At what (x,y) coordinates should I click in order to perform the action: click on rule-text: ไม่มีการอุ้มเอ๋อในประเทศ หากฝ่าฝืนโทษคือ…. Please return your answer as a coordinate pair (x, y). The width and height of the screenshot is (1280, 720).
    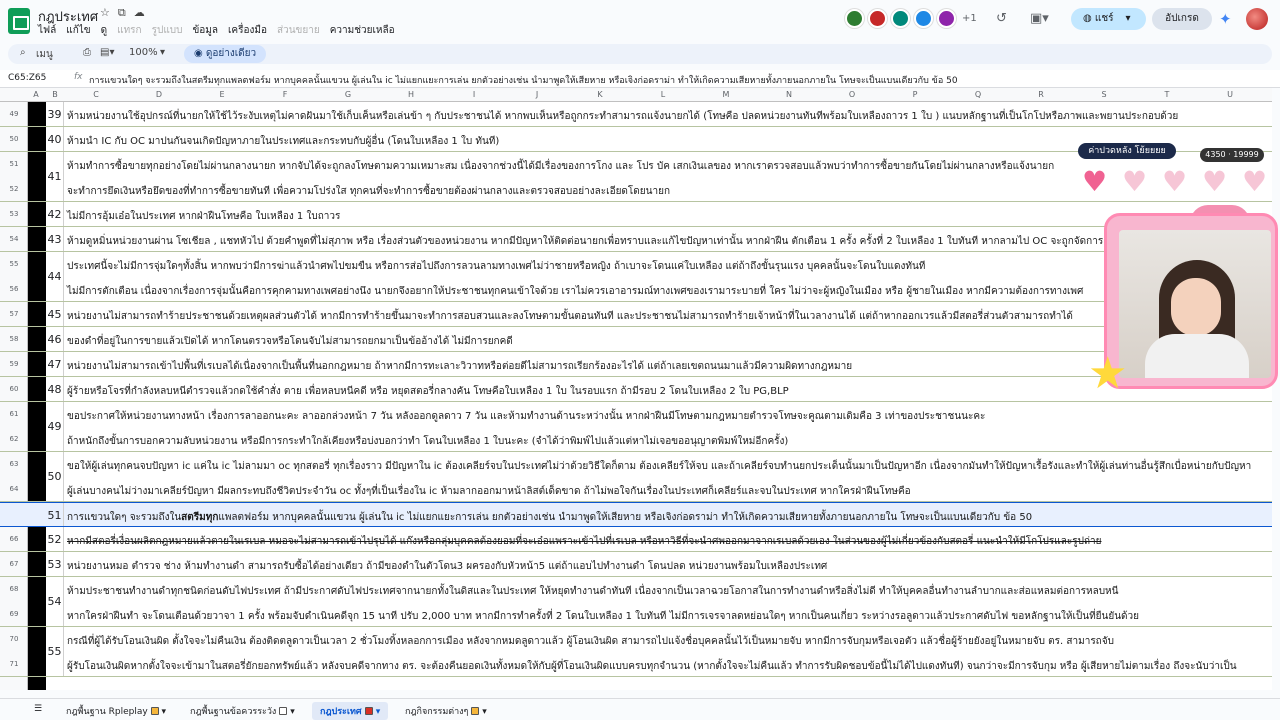
    Looking at the image, I should click on (204, 216).